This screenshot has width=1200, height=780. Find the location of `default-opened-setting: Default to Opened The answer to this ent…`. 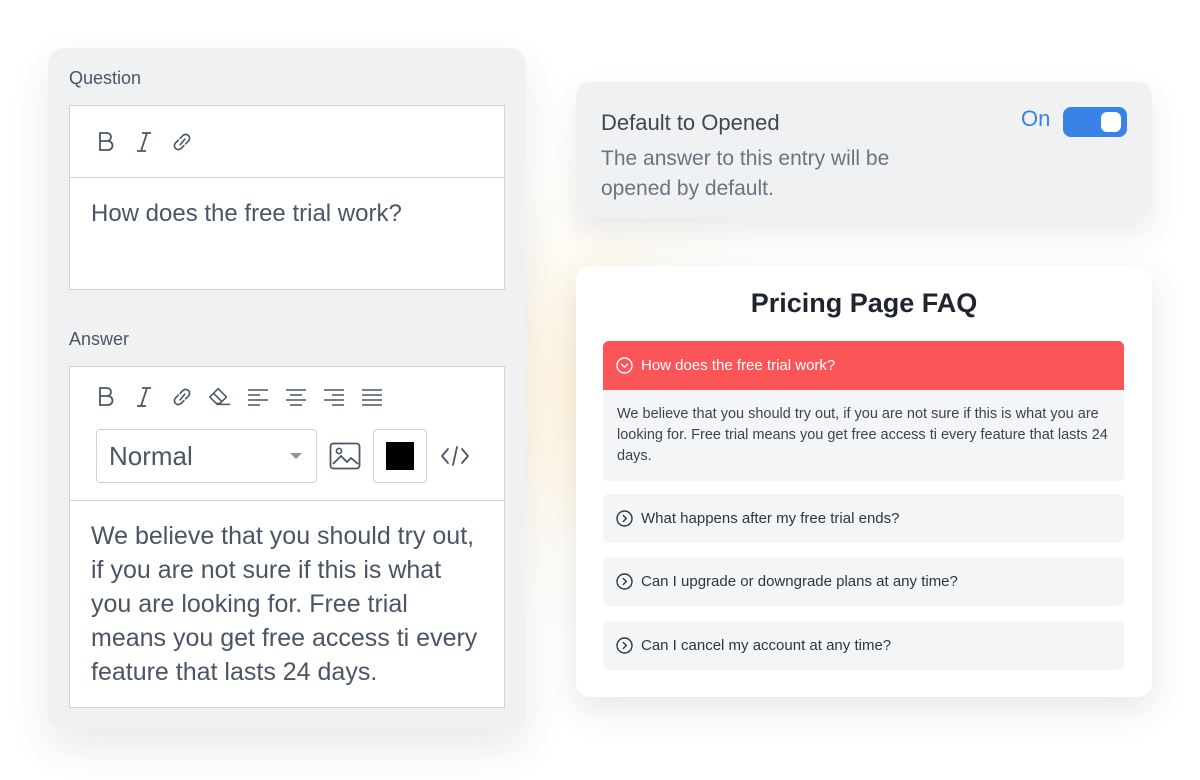

default-opened-setting: Default to Opened The answer to this ent… is located at coordinates (864, 150).